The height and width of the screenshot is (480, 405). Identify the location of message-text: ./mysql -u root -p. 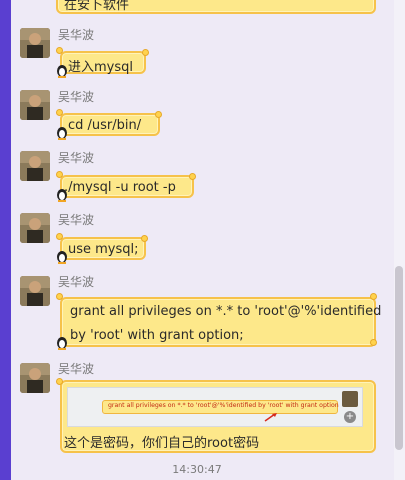
(120, 187).